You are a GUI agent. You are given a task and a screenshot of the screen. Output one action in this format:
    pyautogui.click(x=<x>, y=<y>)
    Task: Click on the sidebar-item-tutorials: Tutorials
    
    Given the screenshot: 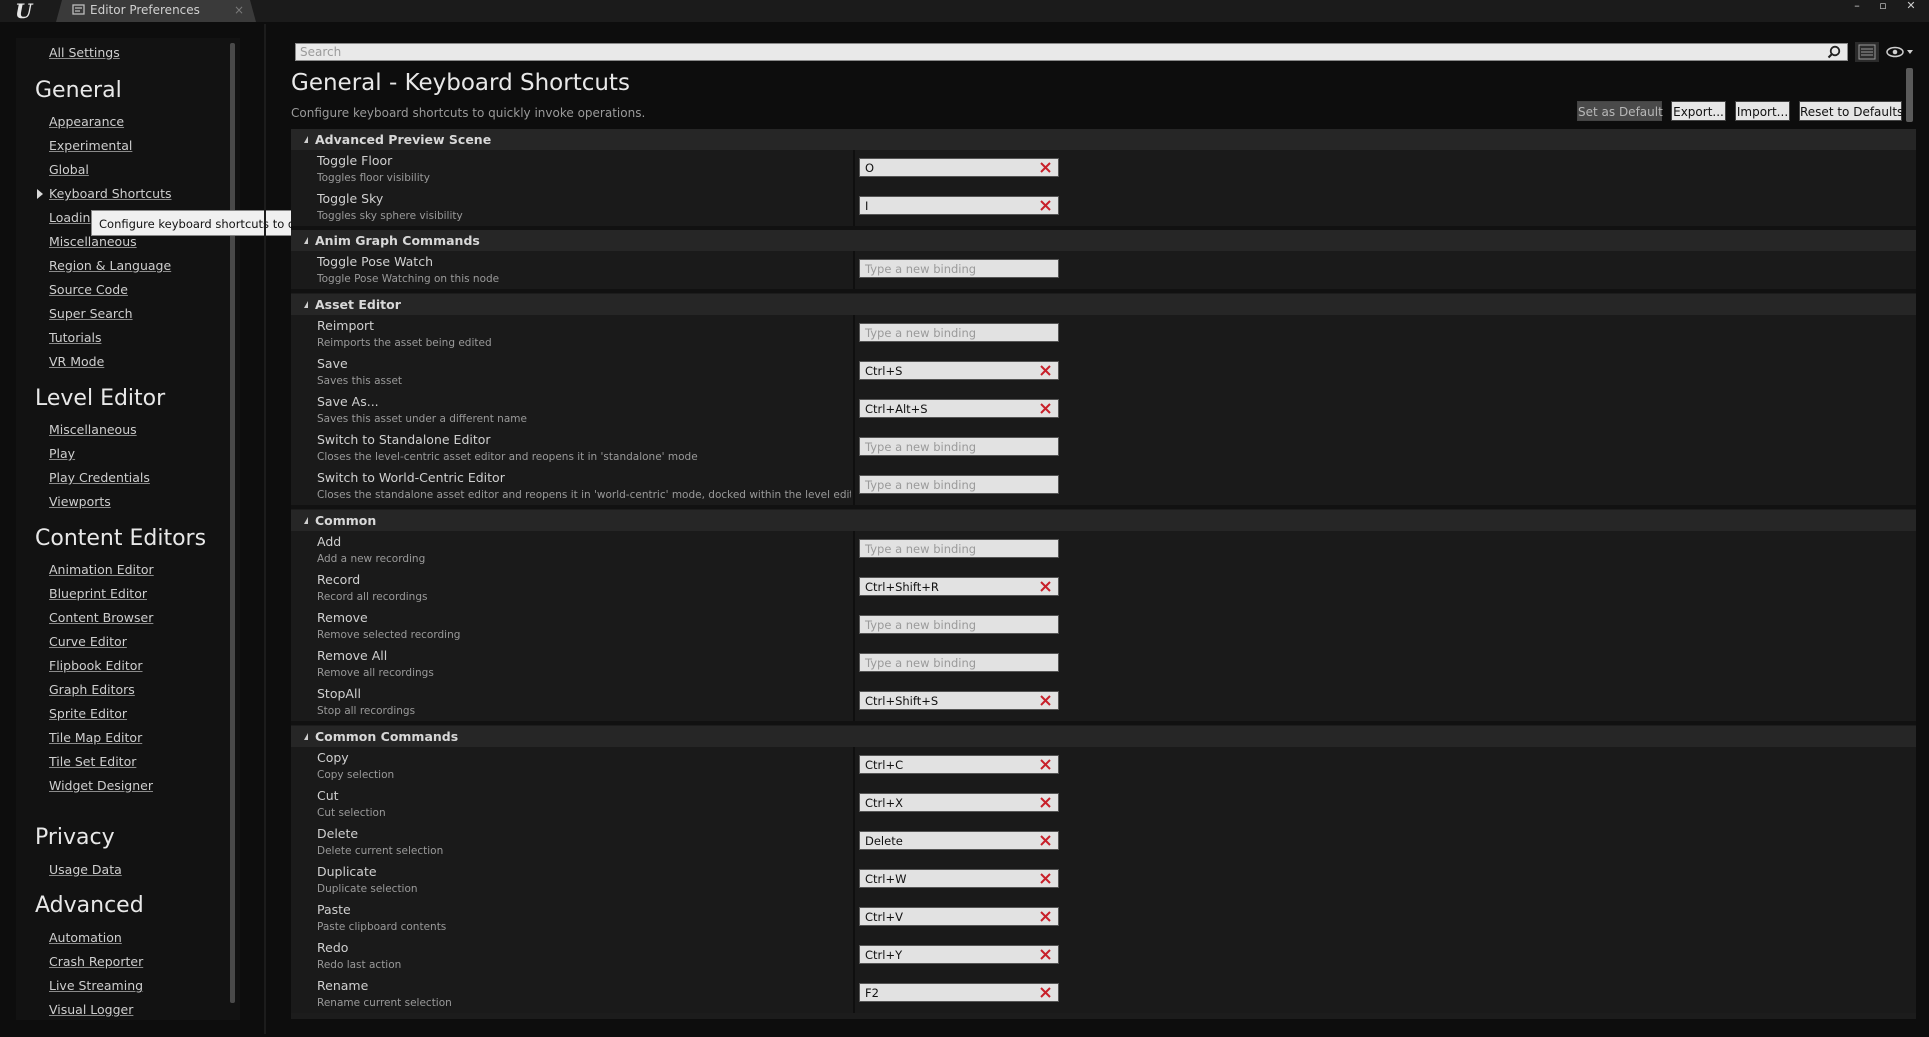 What is the action you would take?
    pyautogui.click(x=75, y=337)
    